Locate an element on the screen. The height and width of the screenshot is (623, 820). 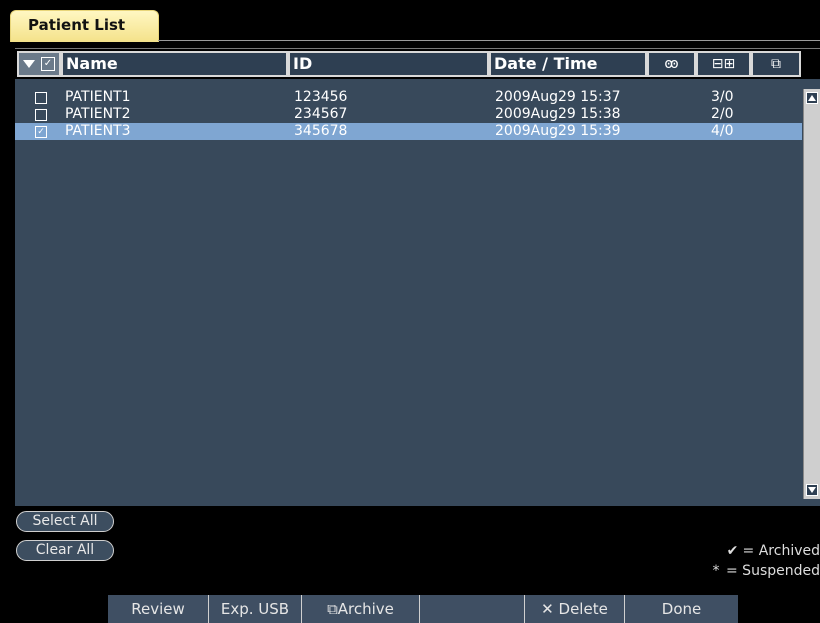
patient-datetime: 2009Aug29 15:38 is located at coordinates (558, 114).